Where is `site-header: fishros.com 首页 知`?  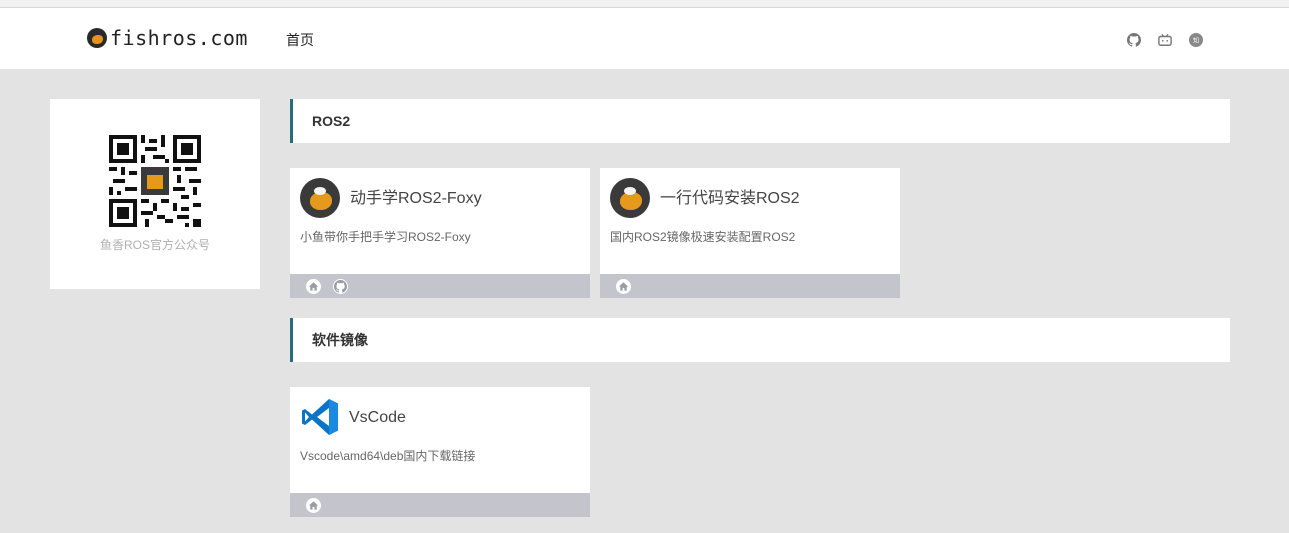
site-header: fishros.com 首页 知 is located at coordinates (644, 38).